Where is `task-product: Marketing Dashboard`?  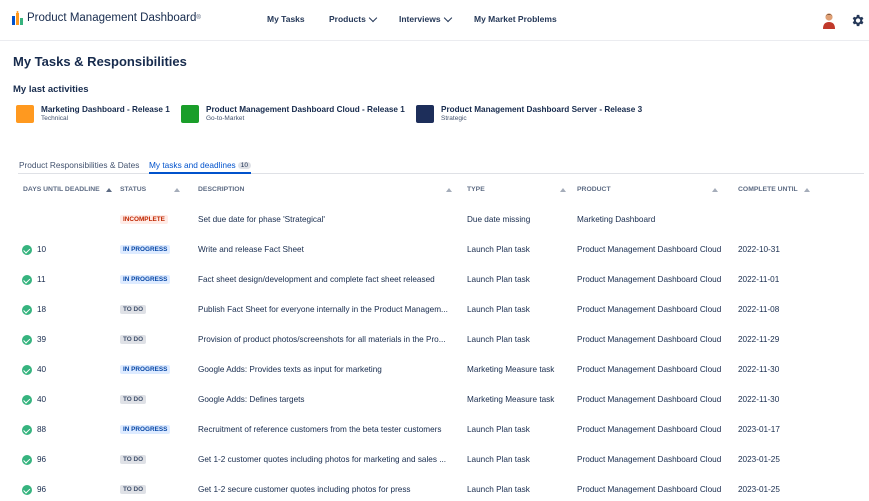 task-product: Marketing Dashboard is located at coordinates (616, 219).